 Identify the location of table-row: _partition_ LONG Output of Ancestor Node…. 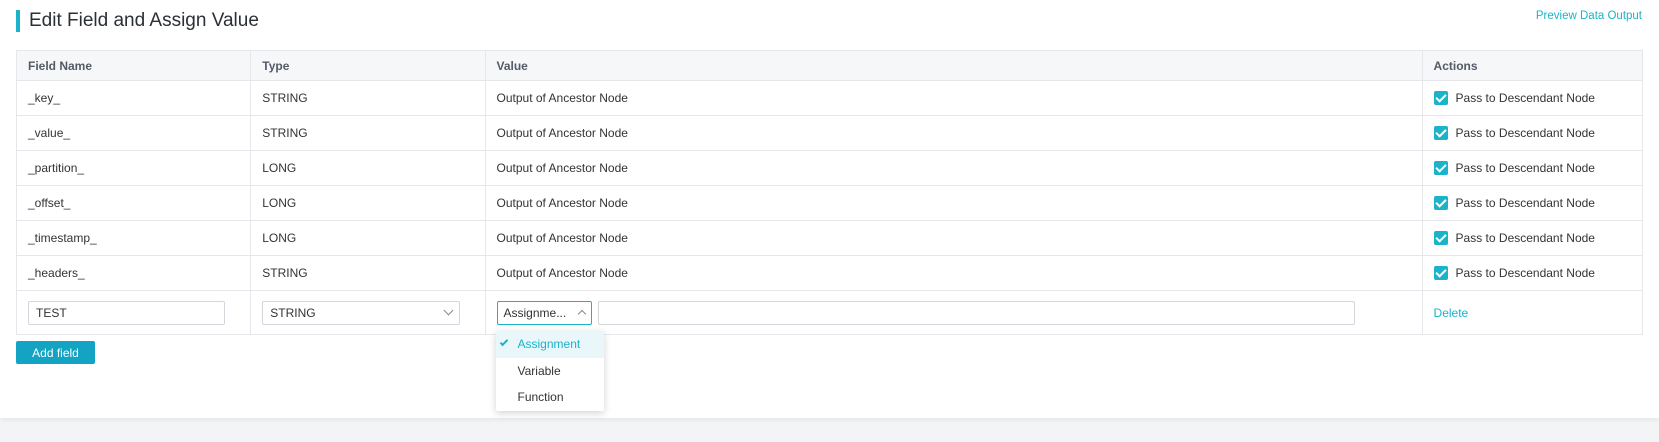
(829, 168).